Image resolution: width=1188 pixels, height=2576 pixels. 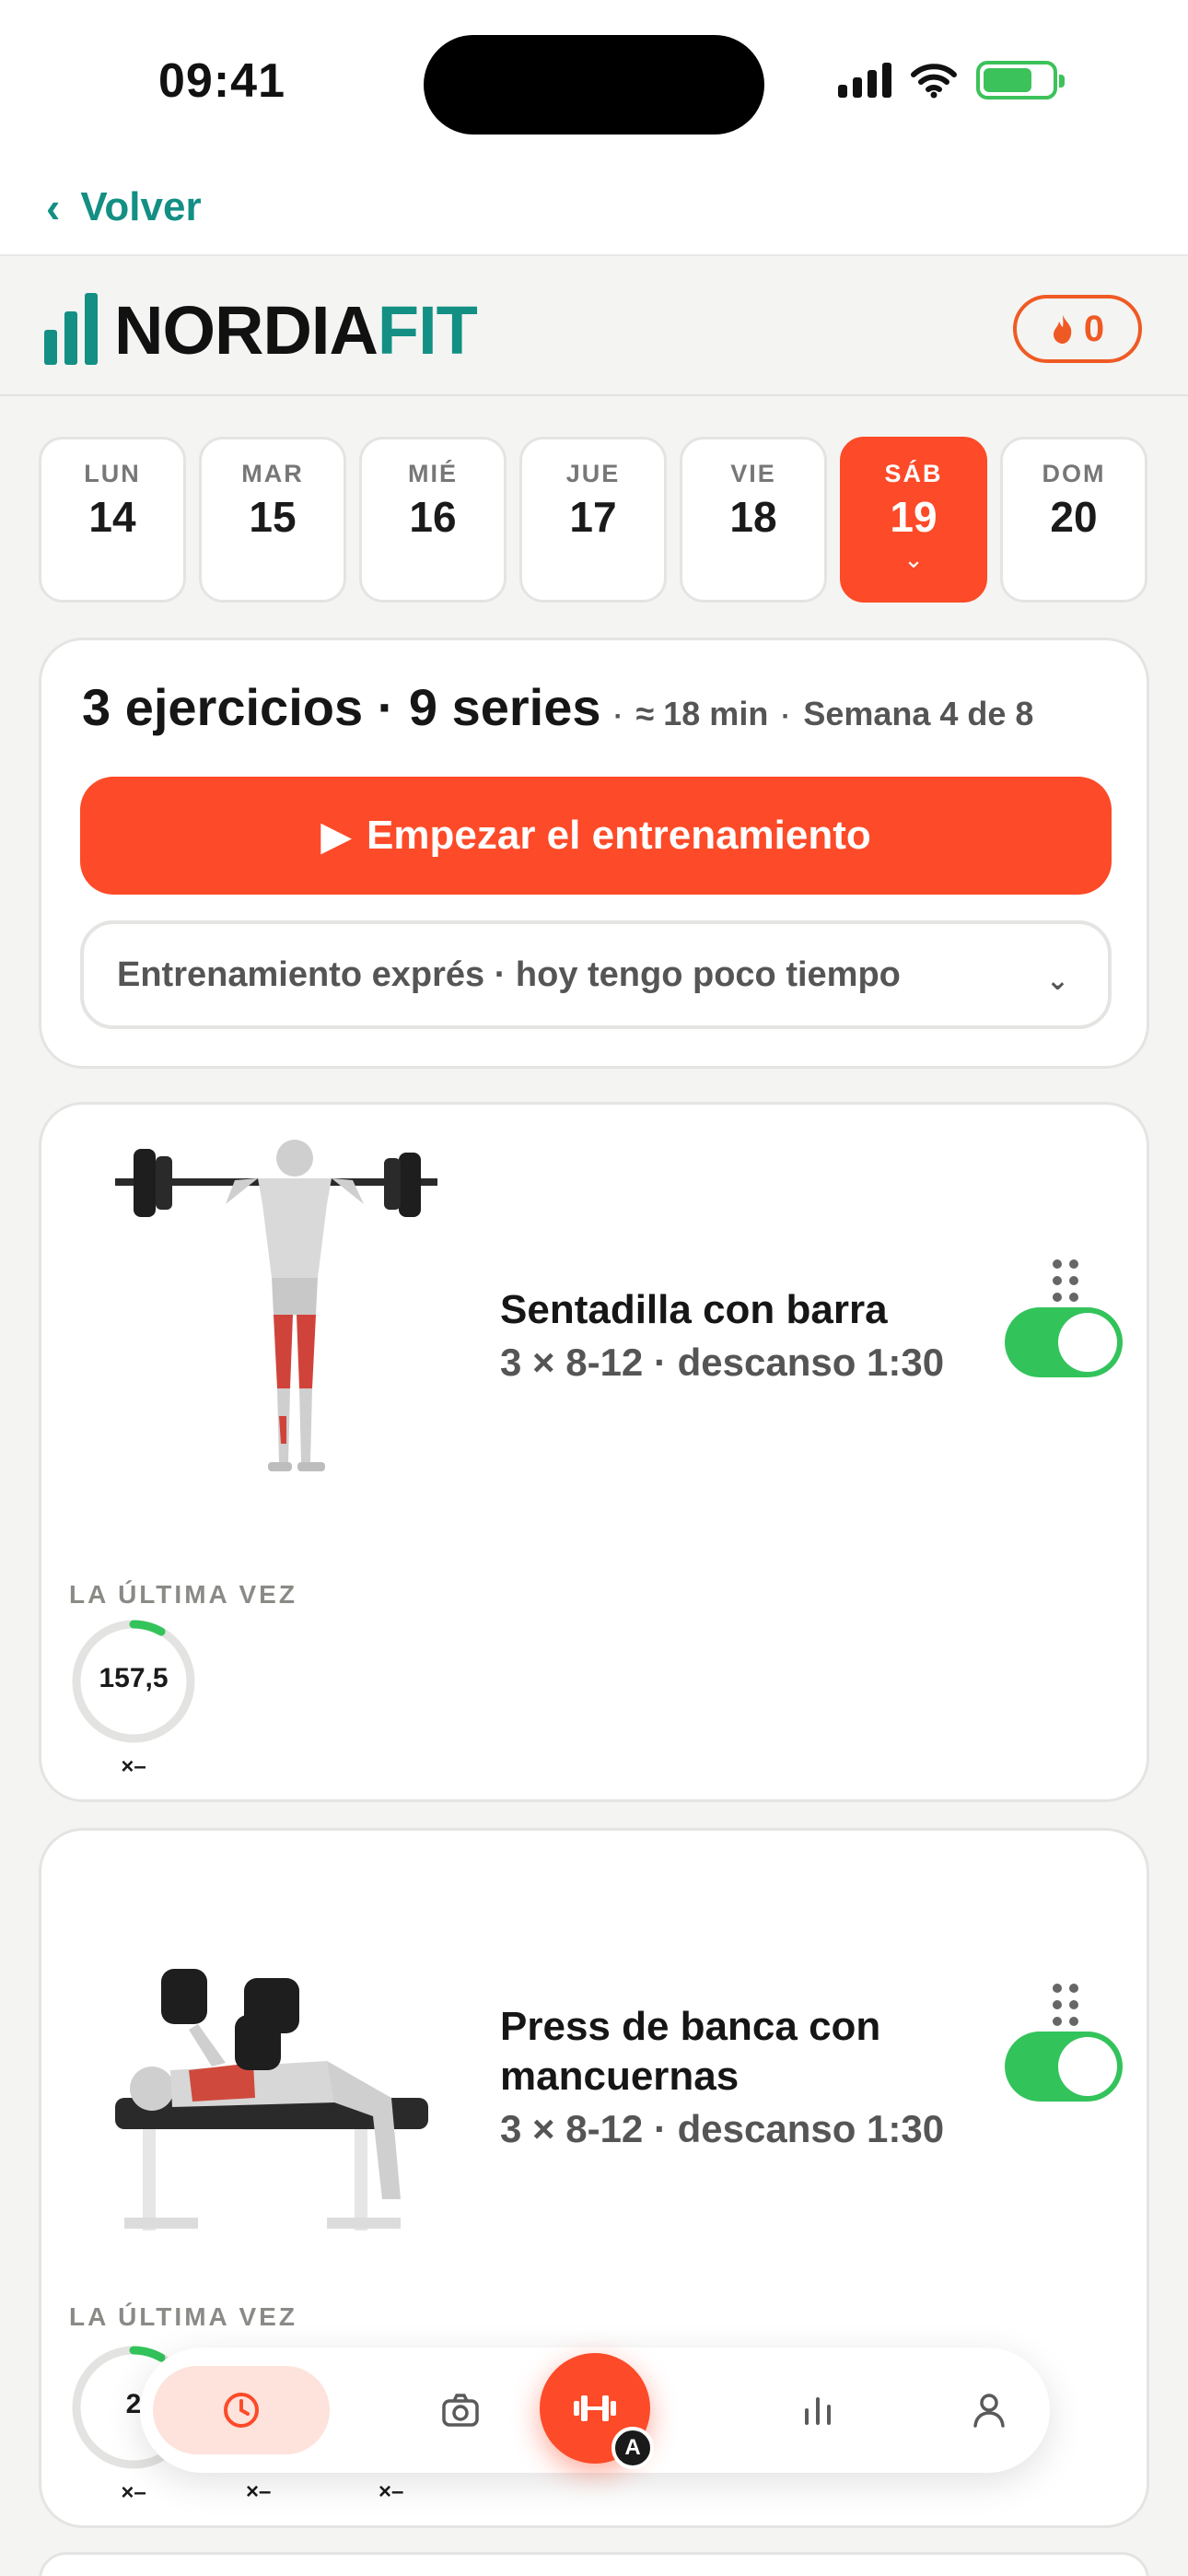 I want to click on set-2-reps: ×–, so click(x=259, y=2491).